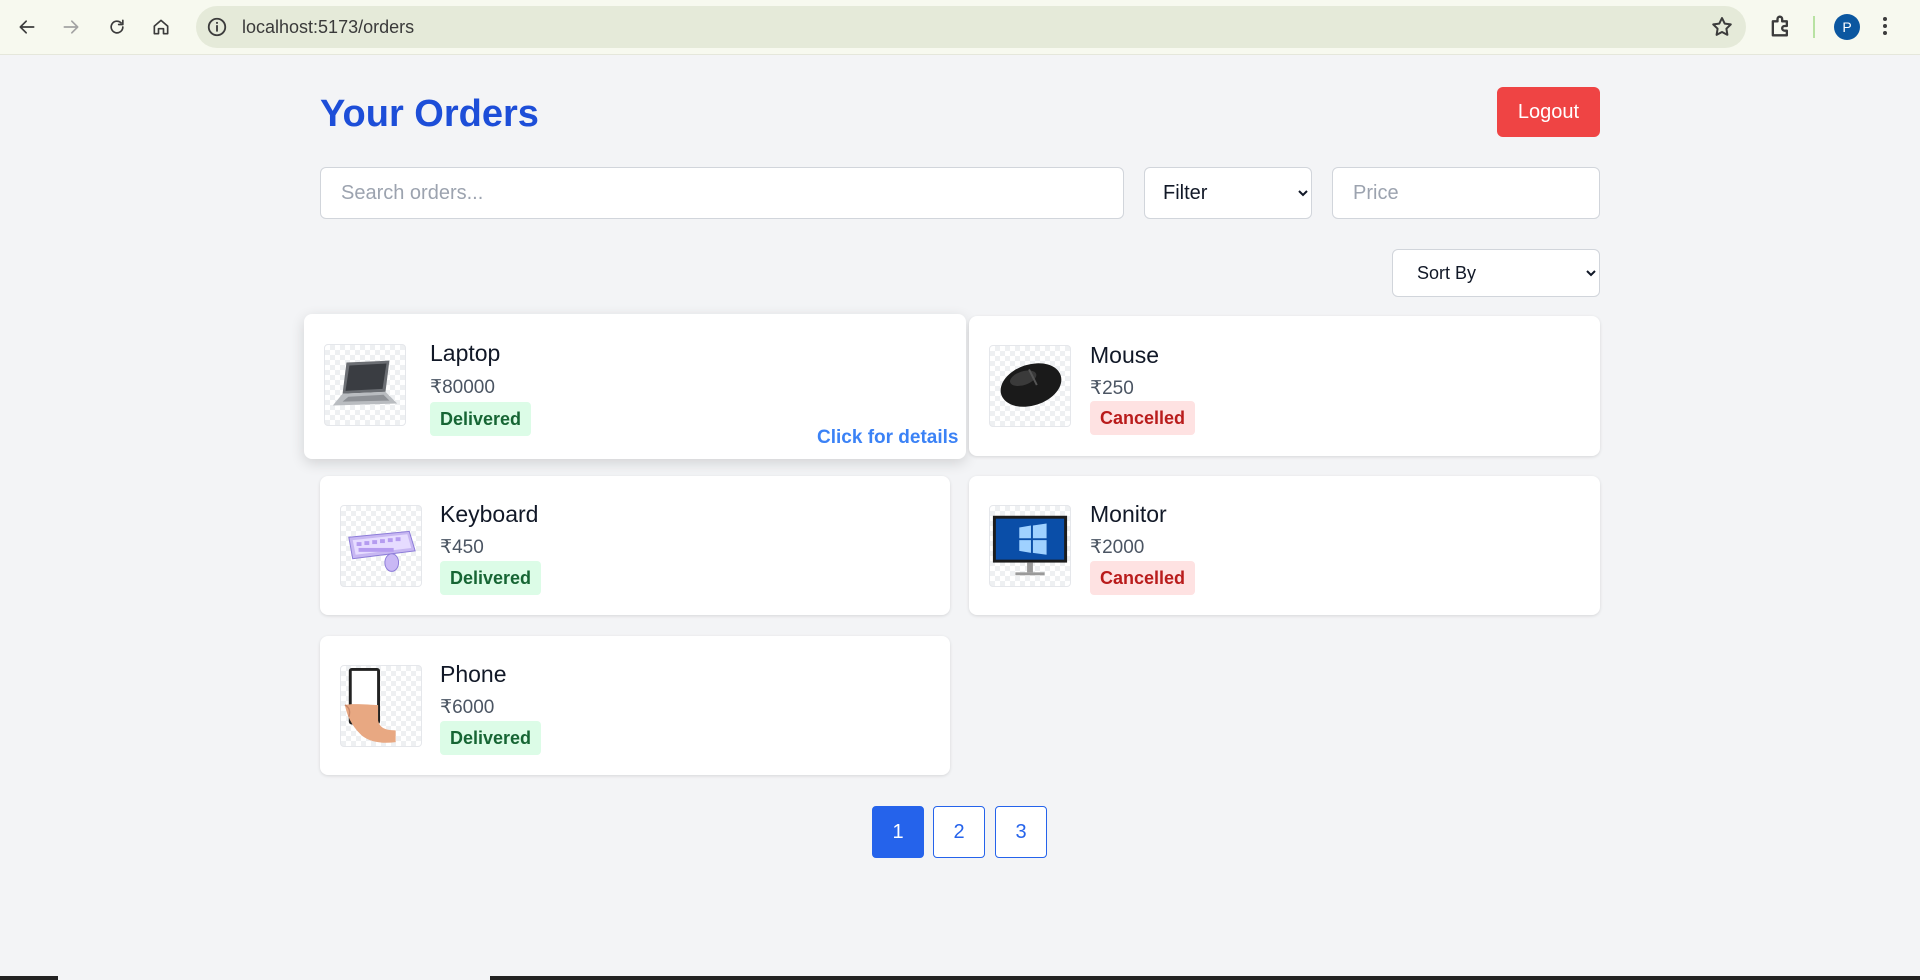 The height and width of the screenshot is (980, 1920). I want to click on browser-toolbar: localhost:5173/orders P, so click(960, 27).